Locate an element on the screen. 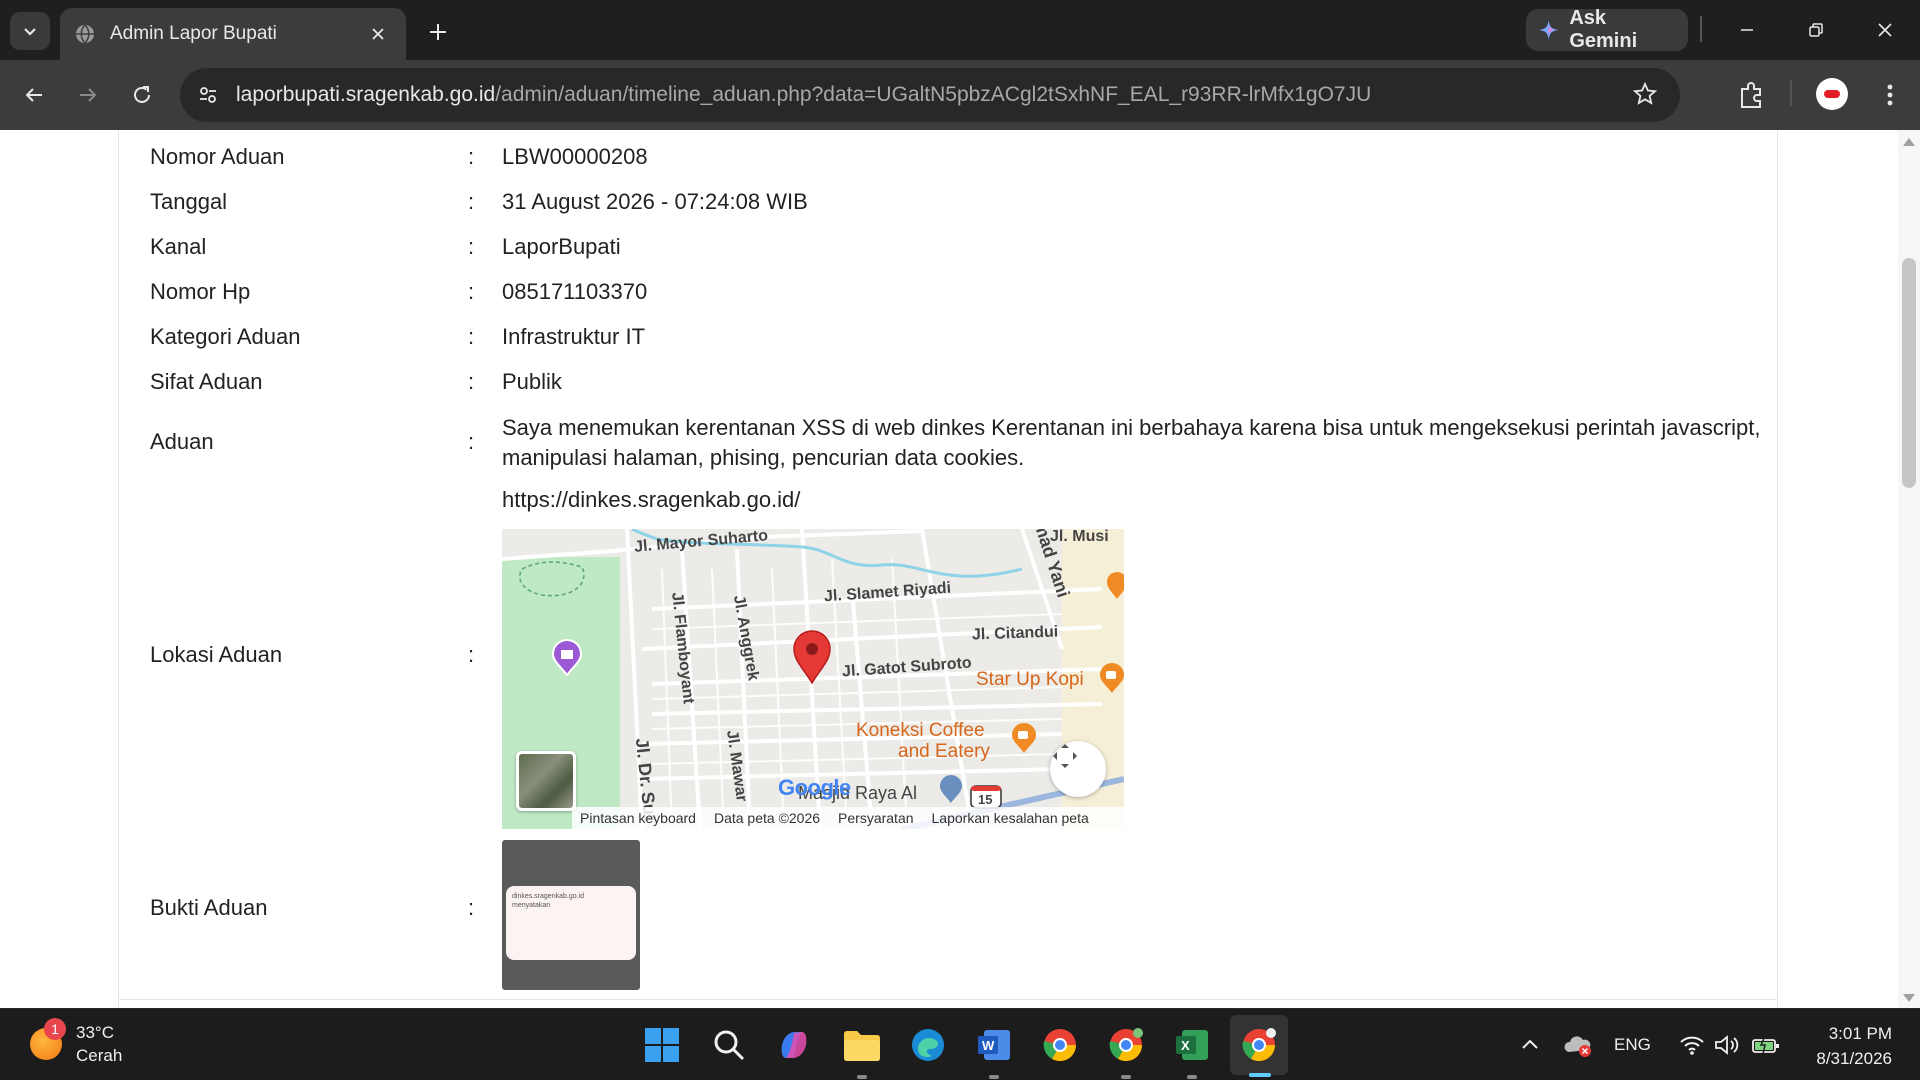 The image size is (1920, 1080). location-pin-icon is located at coordinates (812, 657).